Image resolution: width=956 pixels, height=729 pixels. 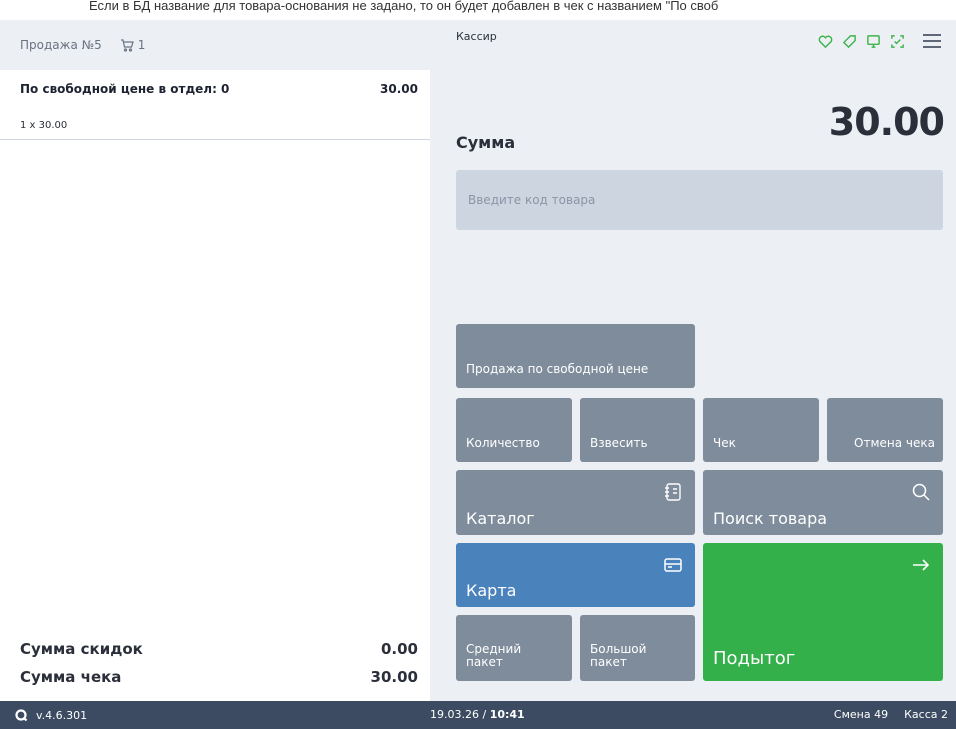 I want to click on item-name: По свободной цене в отдел: 0, so click(x=125, y=89).